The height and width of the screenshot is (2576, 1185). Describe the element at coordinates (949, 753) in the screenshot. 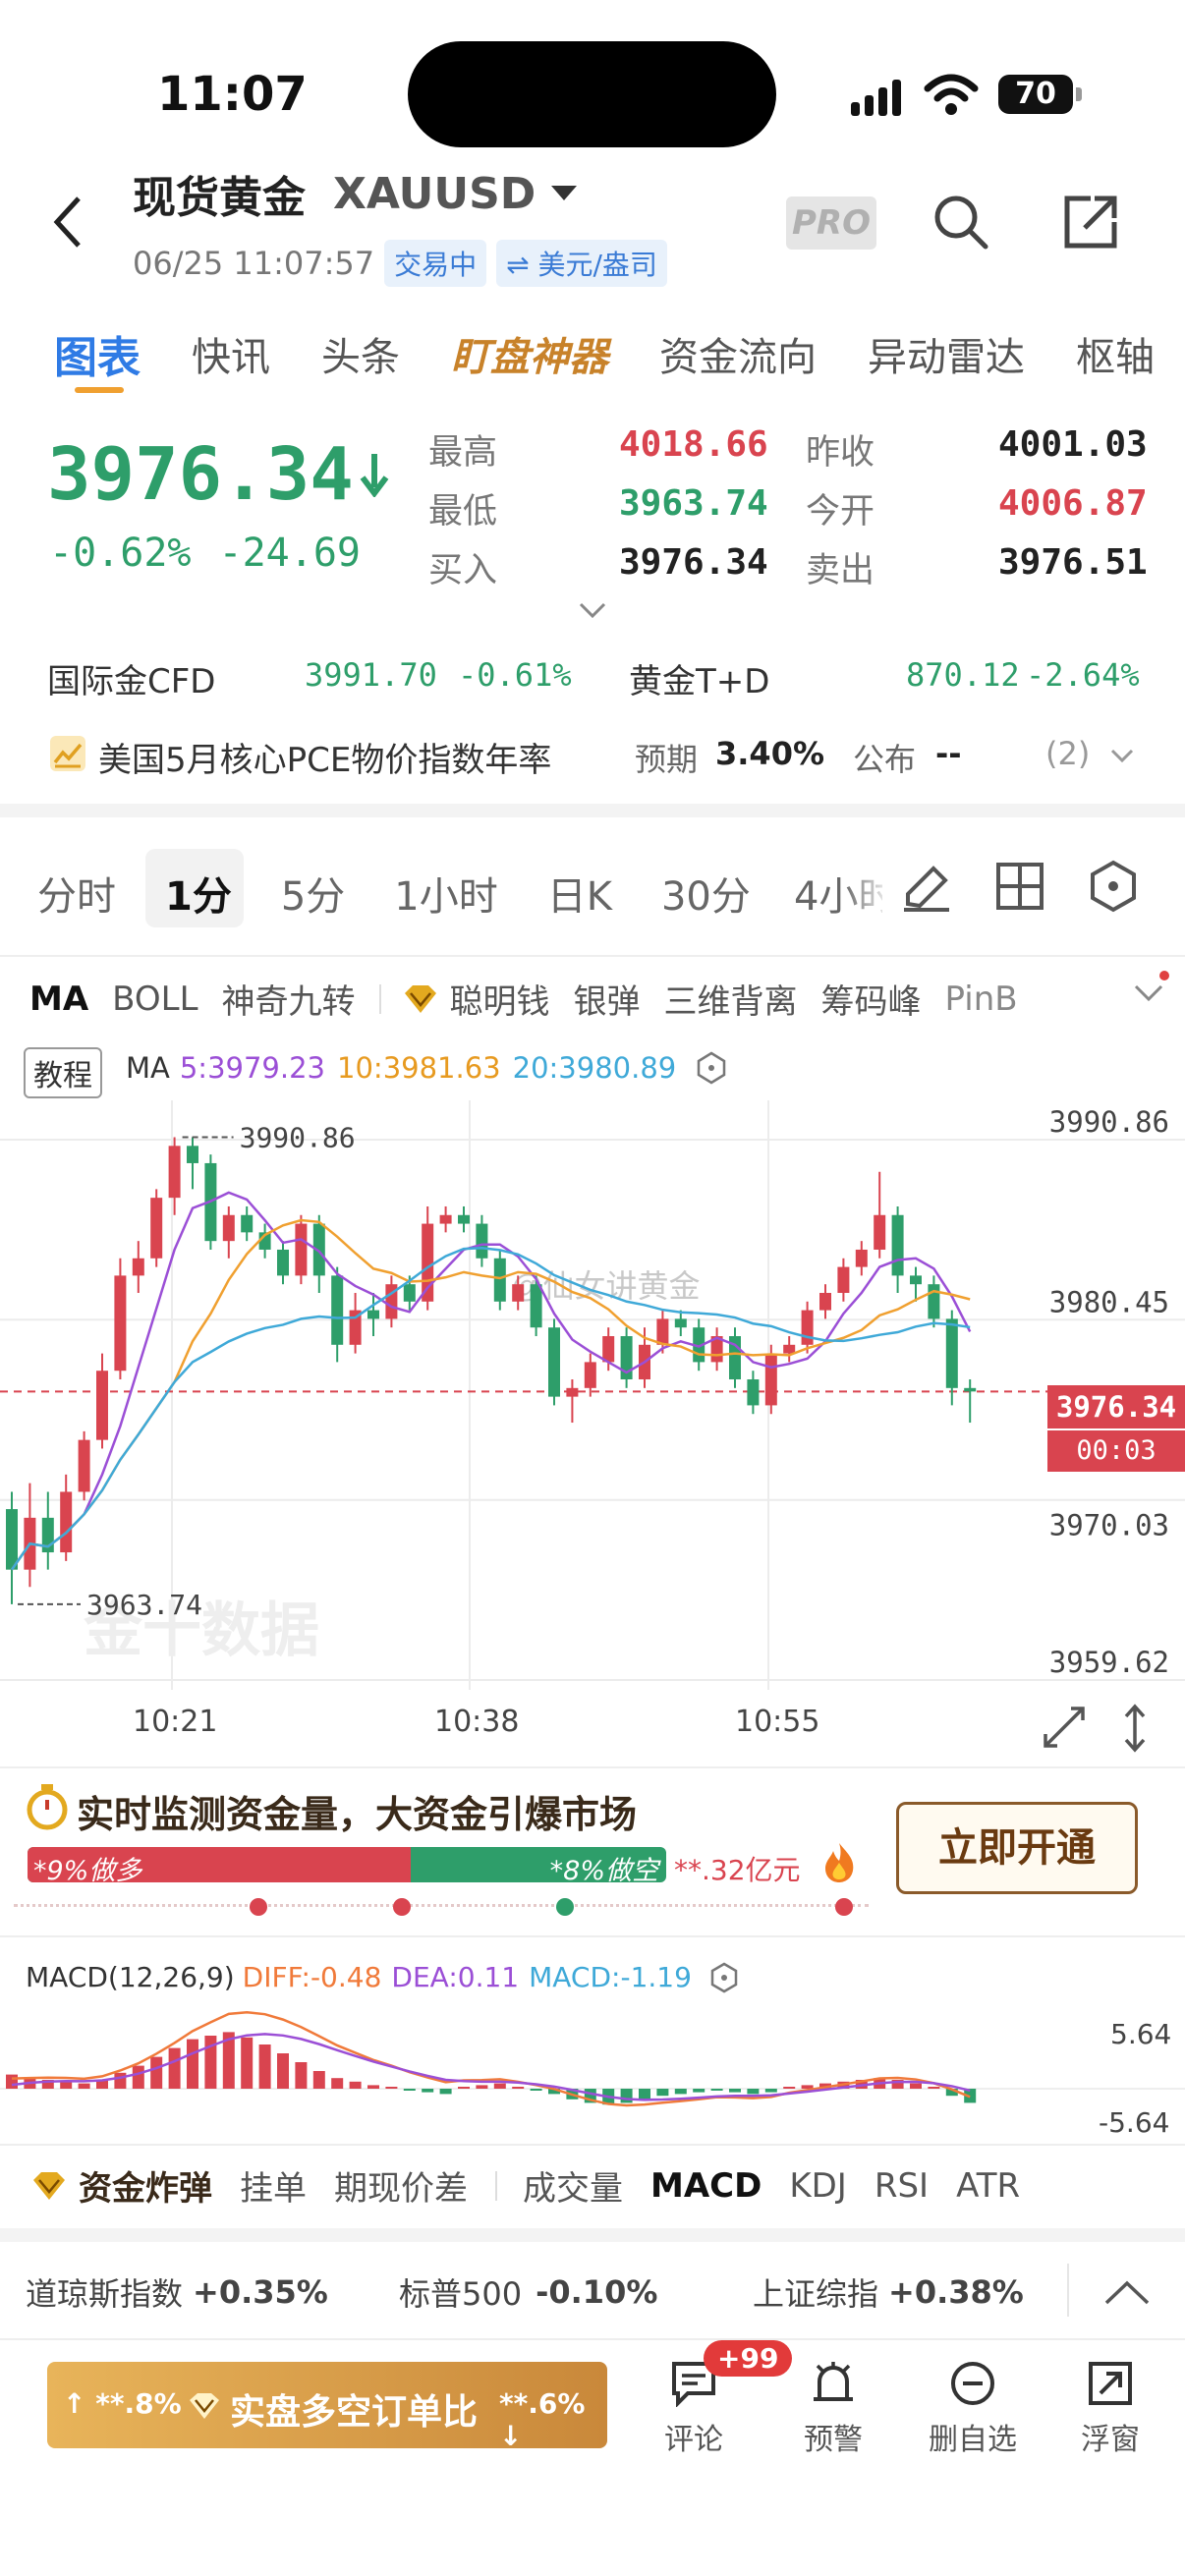

I see `event-publish-value: --` at that location.